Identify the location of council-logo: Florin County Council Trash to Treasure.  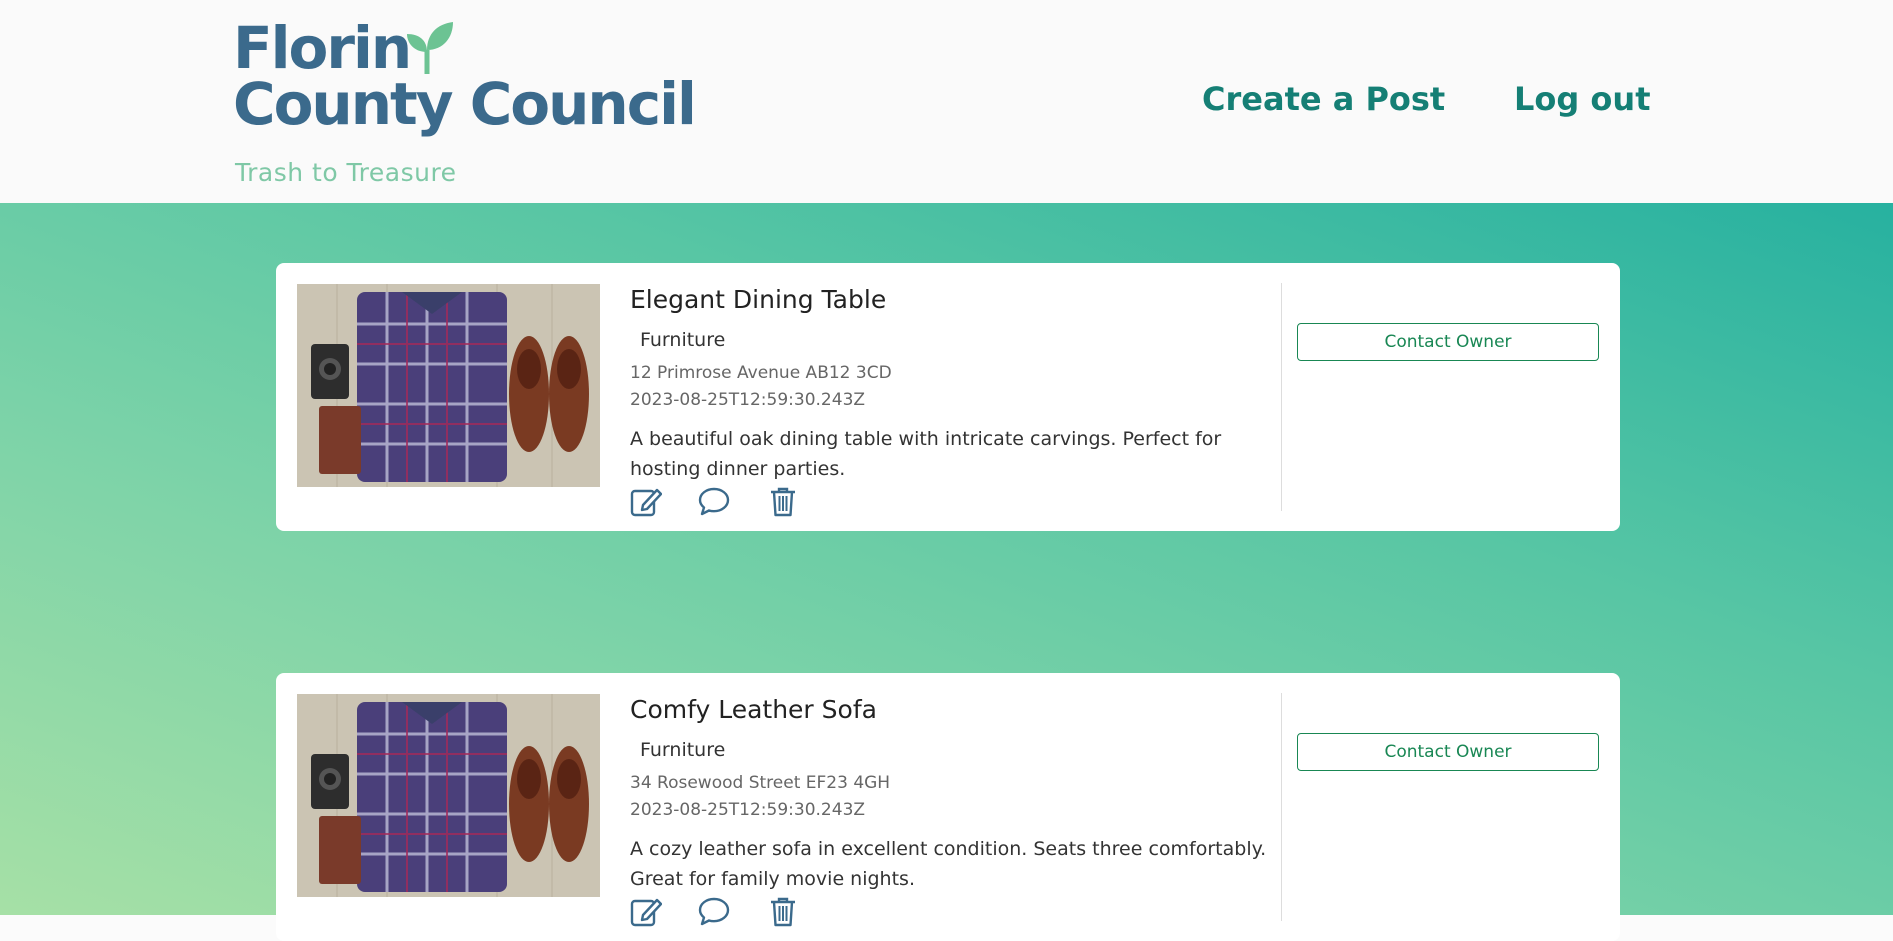
(483, 103).